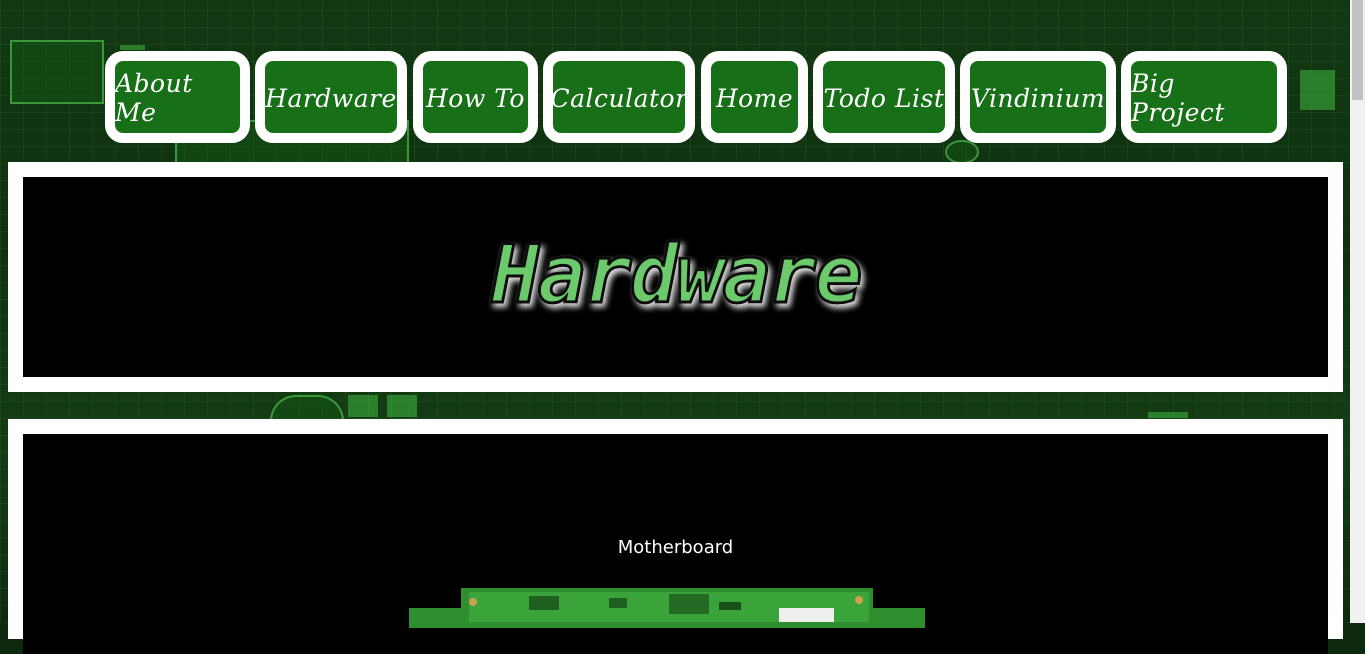 The height and width of the screenshot is (654, 1365). I want to click on nav-big-project-button: Big Project, so click(1204, 97).